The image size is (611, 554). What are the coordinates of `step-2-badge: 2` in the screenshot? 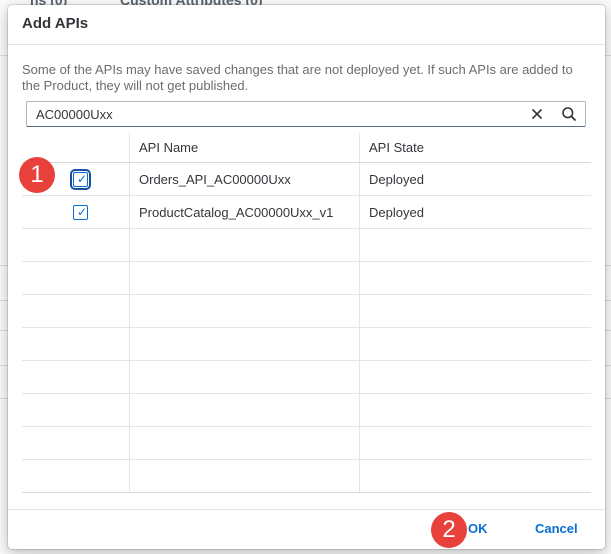 It's located at (449, 530).